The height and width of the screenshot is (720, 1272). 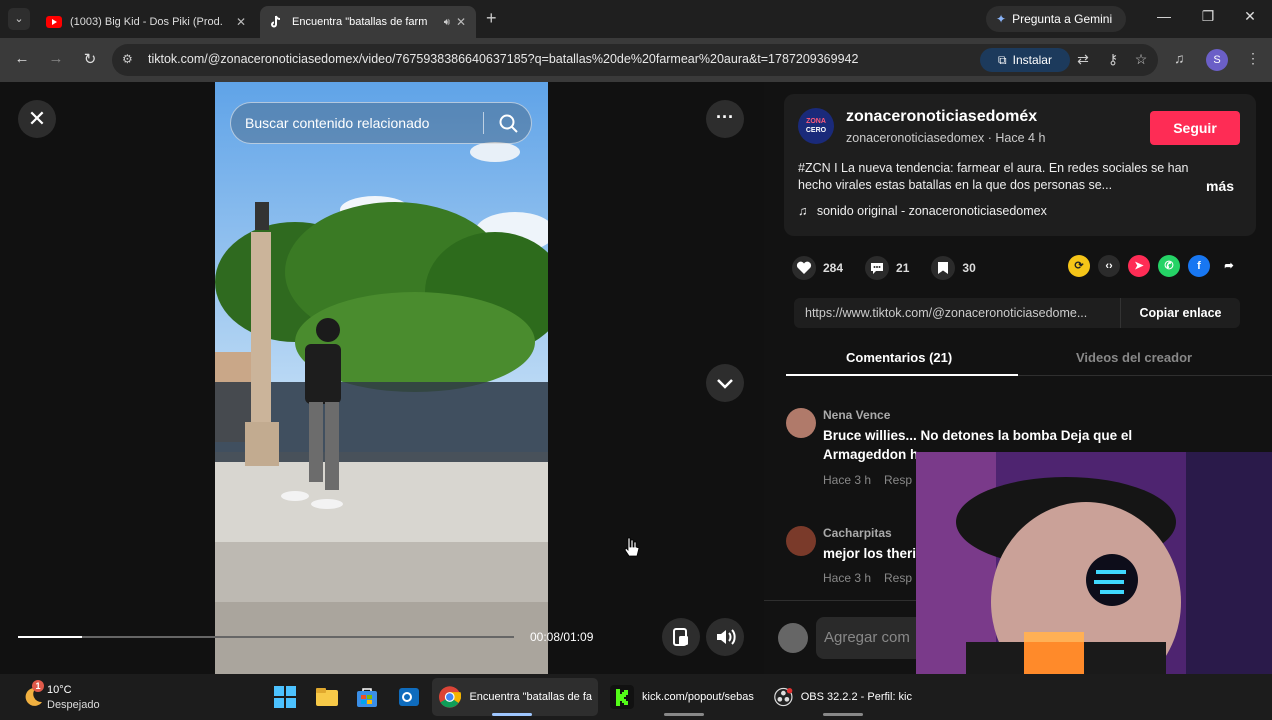 What do you see at coordinates (953, 268) in the screenshot?
I see `save-button: 30` at bounding box center [953, 268].